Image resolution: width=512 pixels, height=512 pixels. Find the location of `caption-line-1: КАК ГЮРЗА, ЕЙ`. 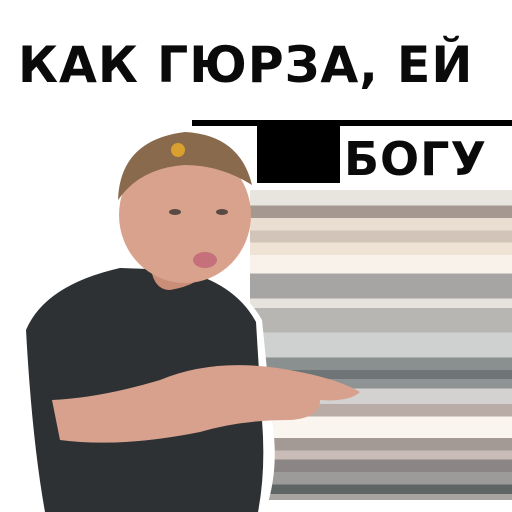

caption-line-1: КАК ГЮРЗА, ЕЙ is located at coordinates (246, 65).